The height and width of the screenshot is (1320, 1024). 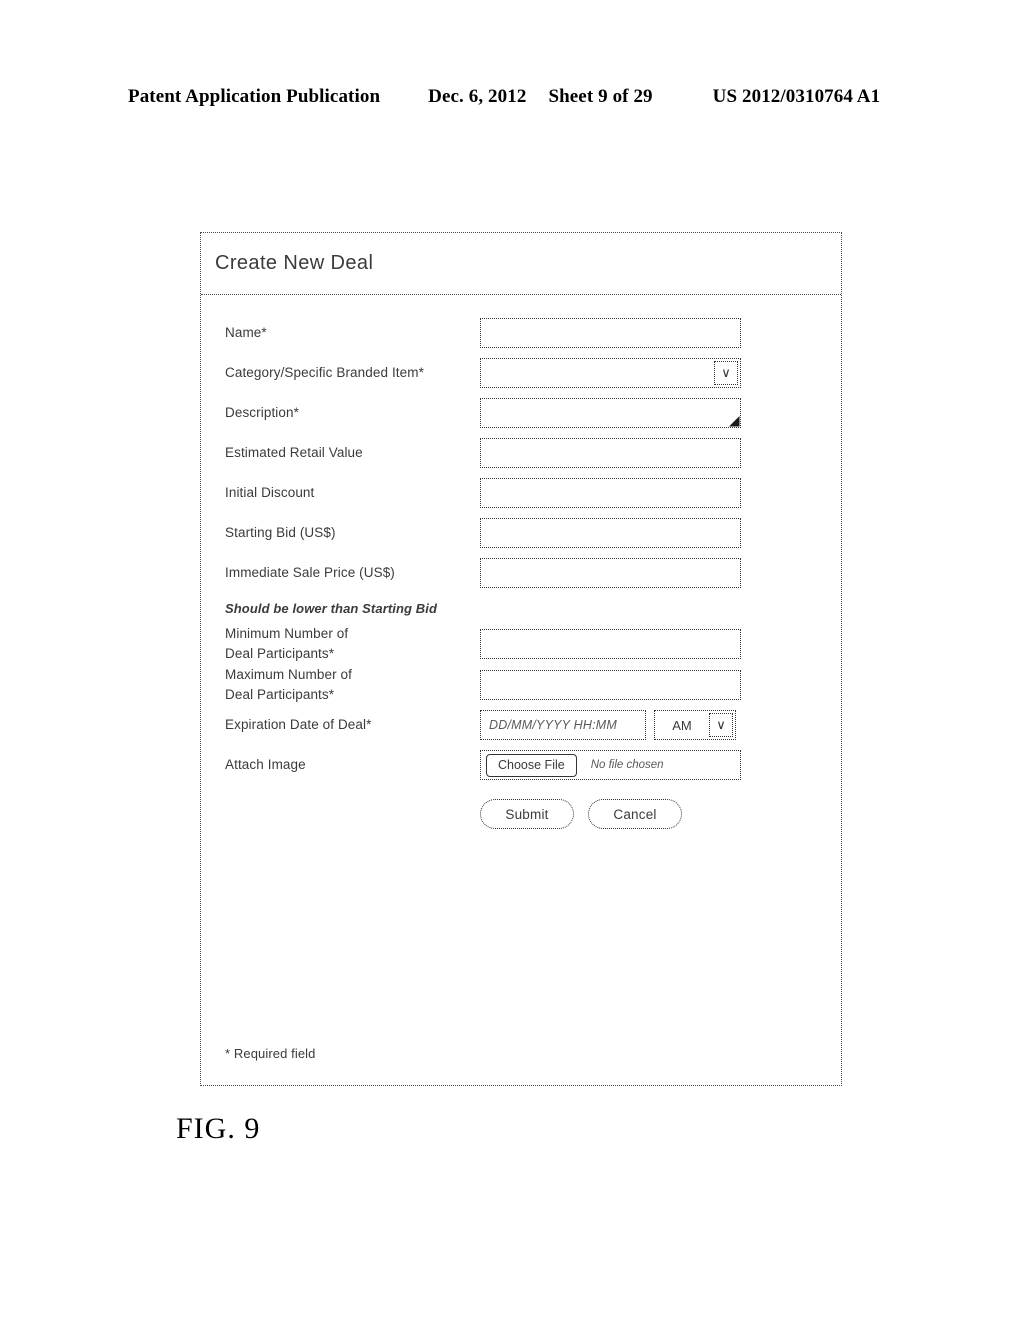 I want to click on file-input: Choose File No file chosen, so click(x=610, y=765).